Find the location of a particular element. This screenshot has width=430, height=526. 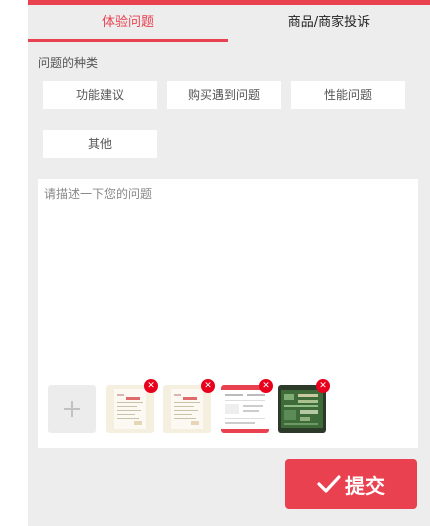

submit-button: 提交 is located at coordinates (351, 484).